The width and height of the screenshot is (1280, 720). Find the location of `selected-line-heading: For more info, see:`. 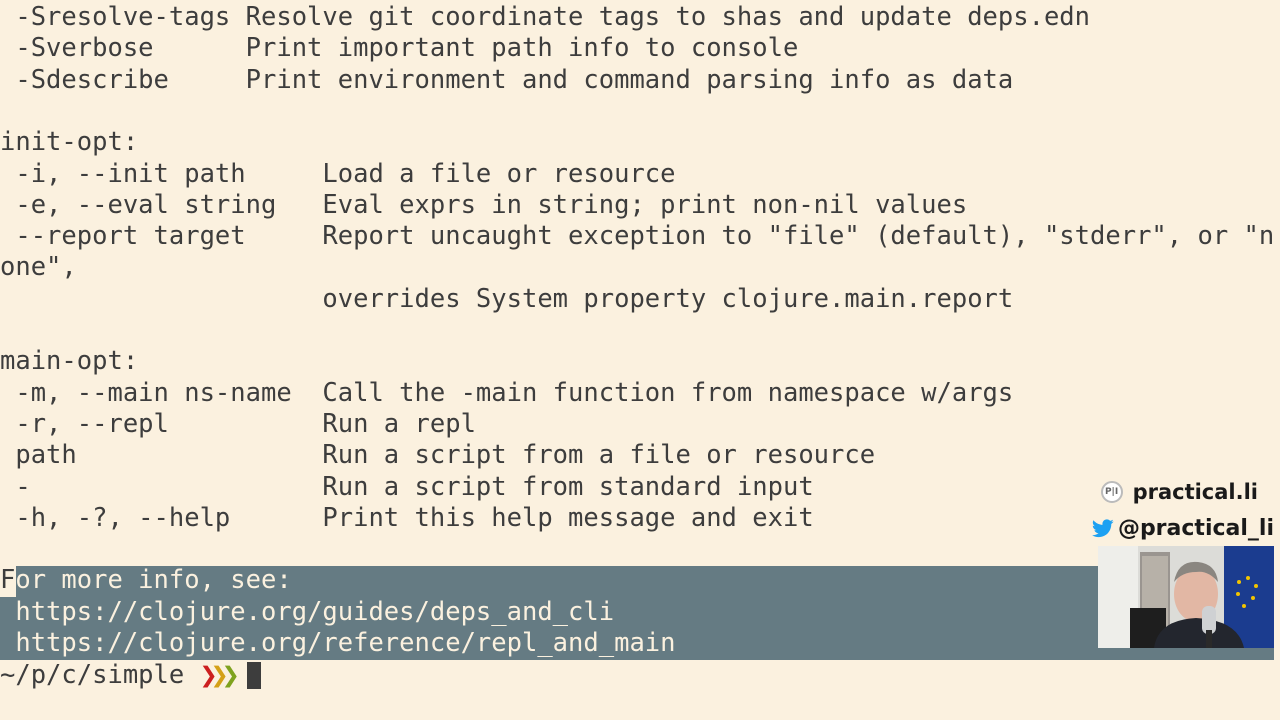

selected-line-heading: For more info, see: is located at coordinates (146, 580).